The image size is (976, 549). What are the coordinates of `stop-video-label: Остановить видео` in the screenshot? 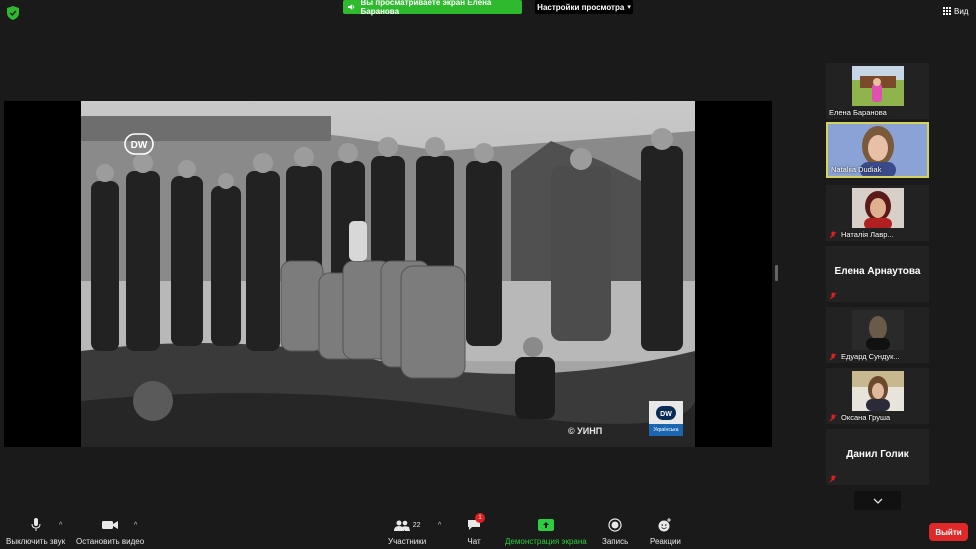 It's located at (110, 541).